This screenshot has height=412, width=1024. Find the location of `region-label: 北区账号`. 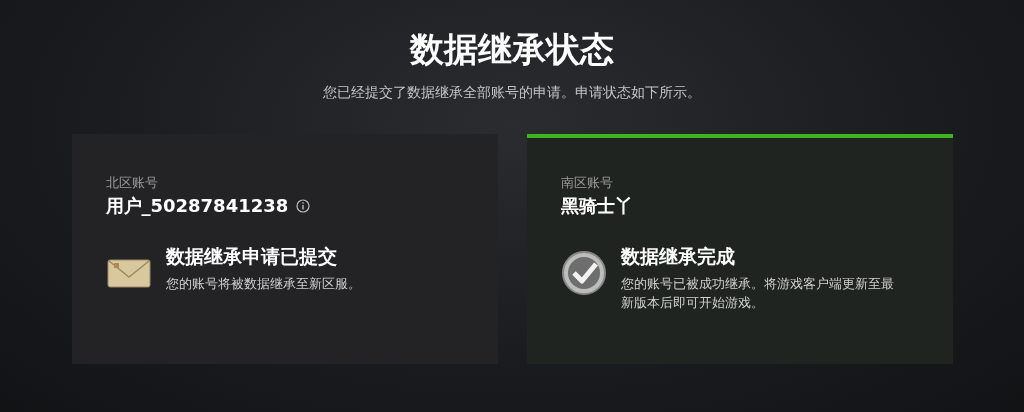

region-label: 北区账号 is located at coordinates (131, 183).